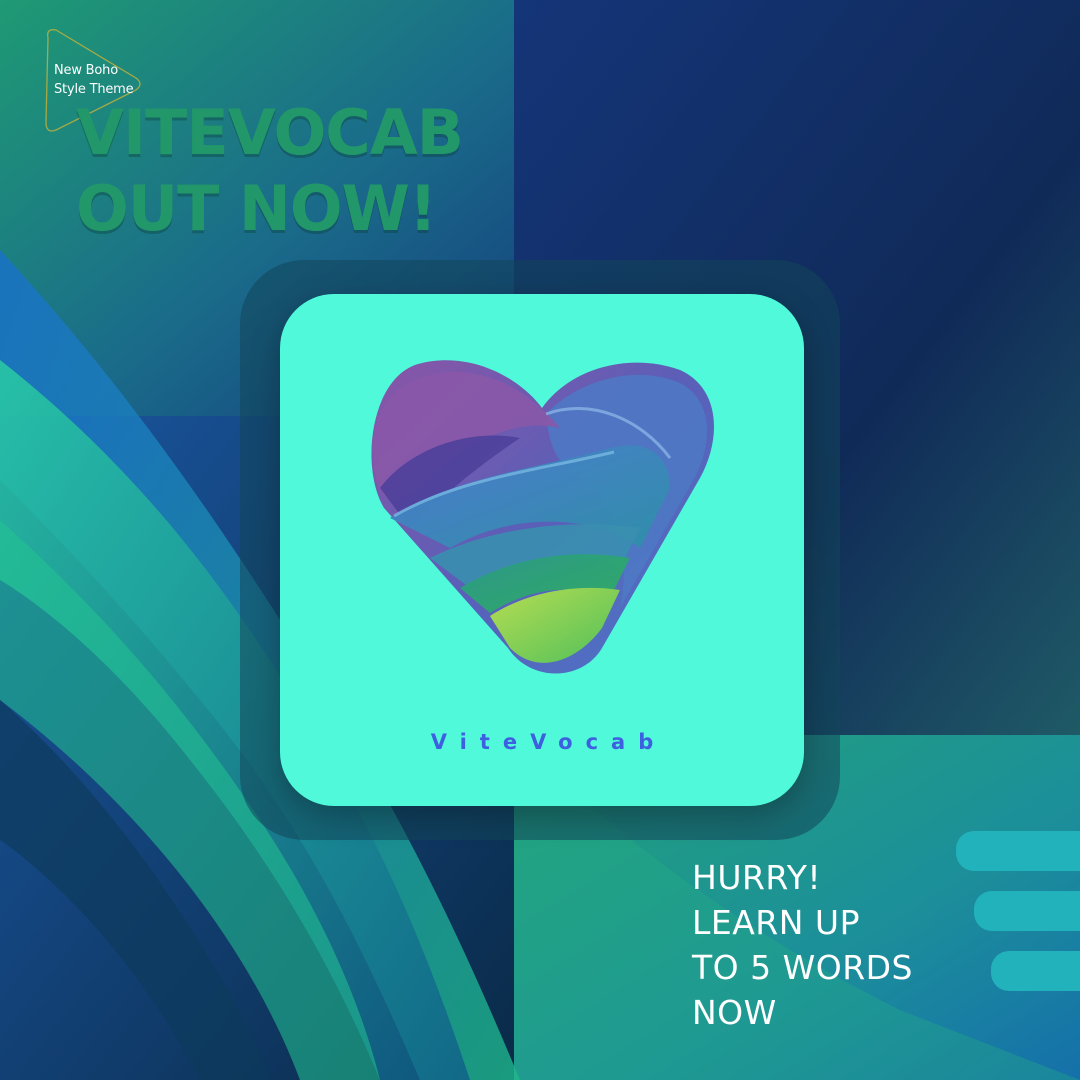  What do you see at coordinates (757, 877) in the screenshot?
I see `promo-line-1: HURRY!` at bounding box center [757, 877].